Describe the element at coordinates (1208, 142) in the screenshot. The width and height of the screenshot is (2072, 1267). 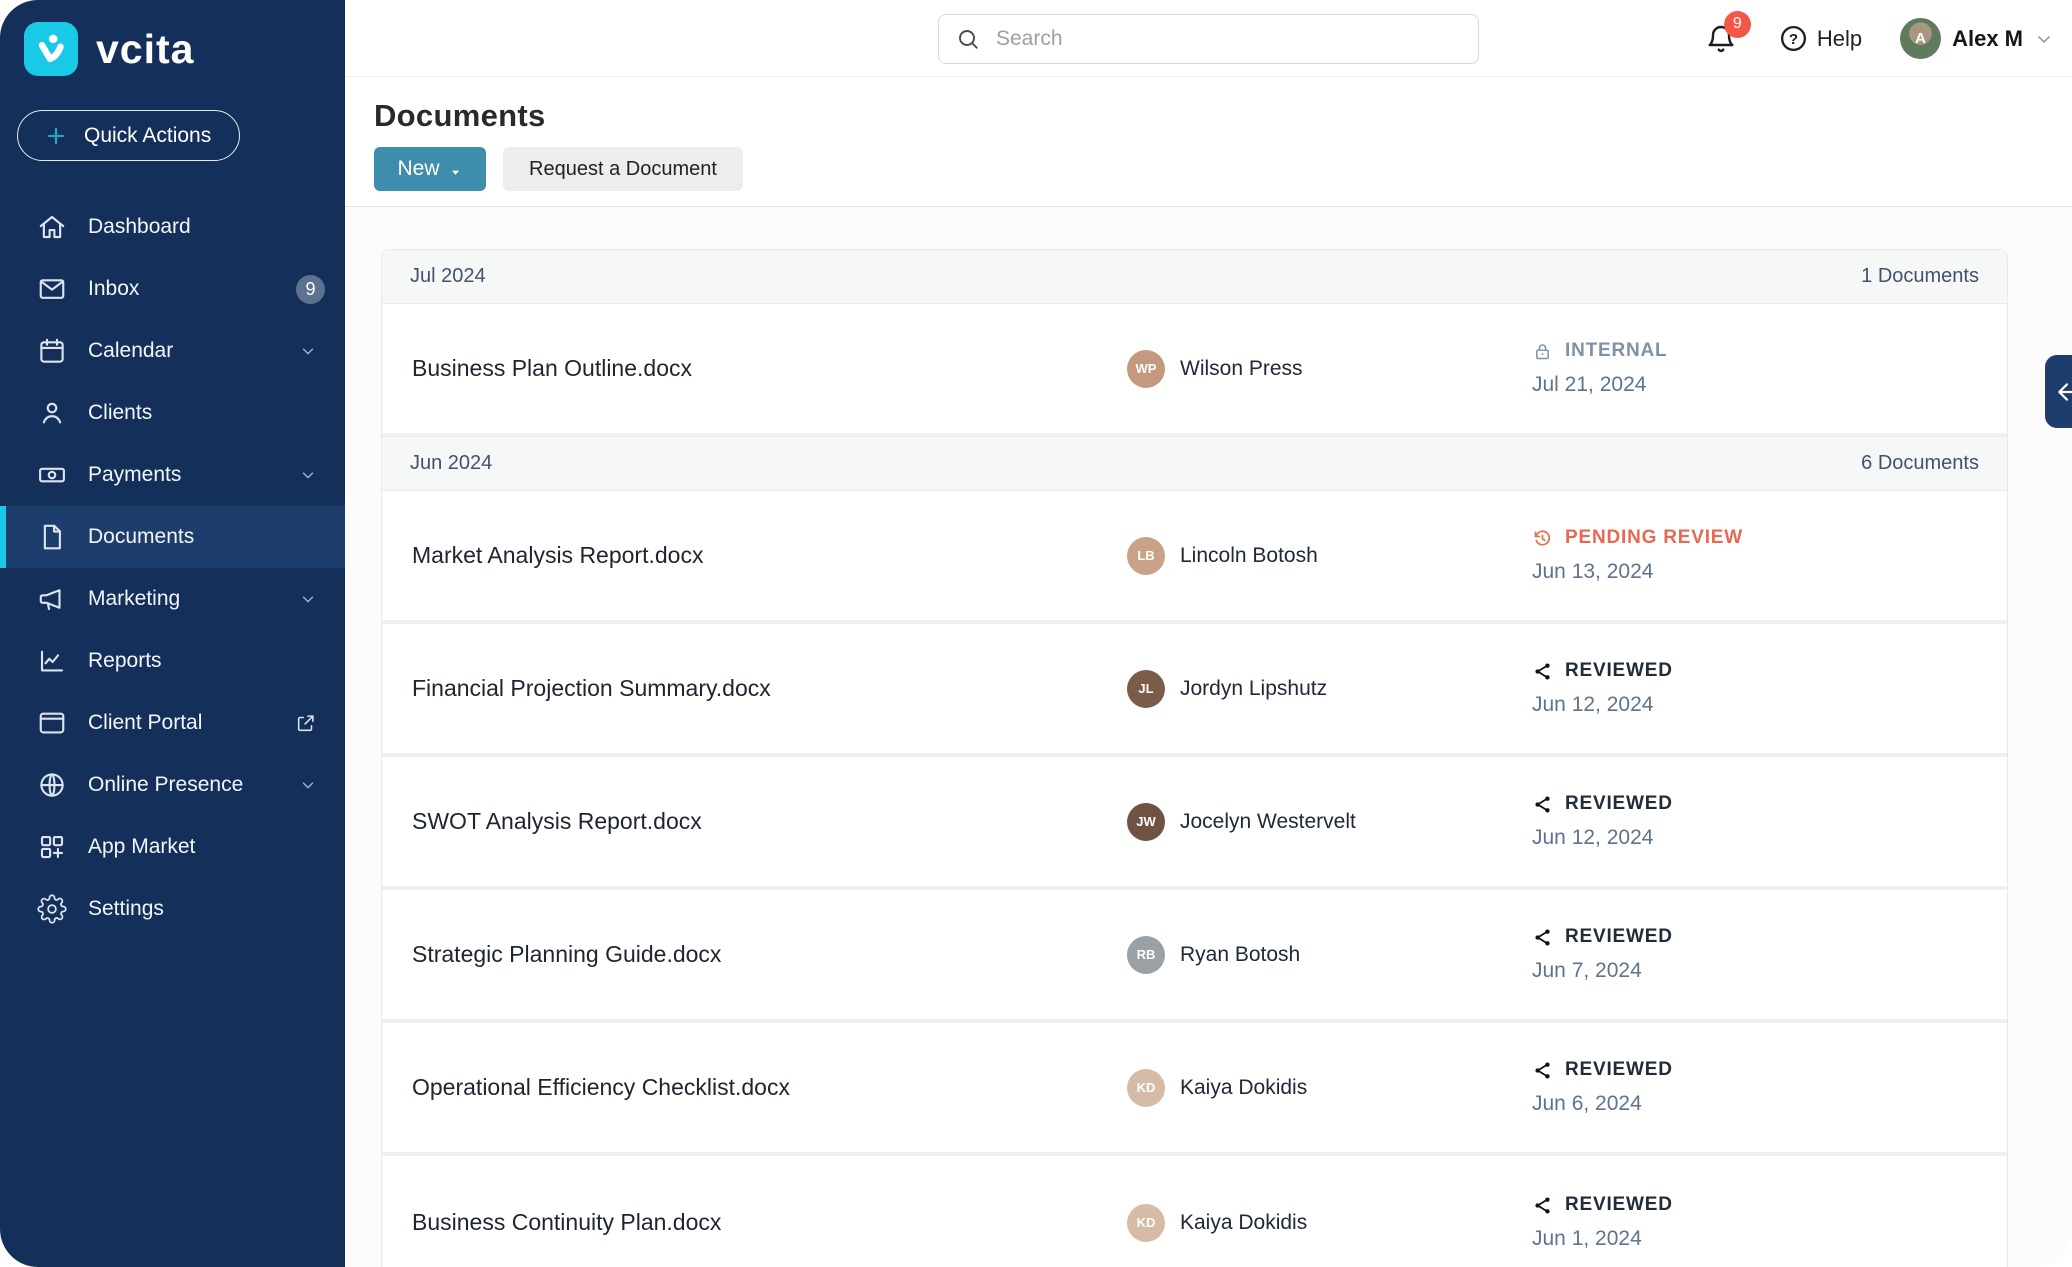
I see `page-header: Documents New Request a Document` at that location.